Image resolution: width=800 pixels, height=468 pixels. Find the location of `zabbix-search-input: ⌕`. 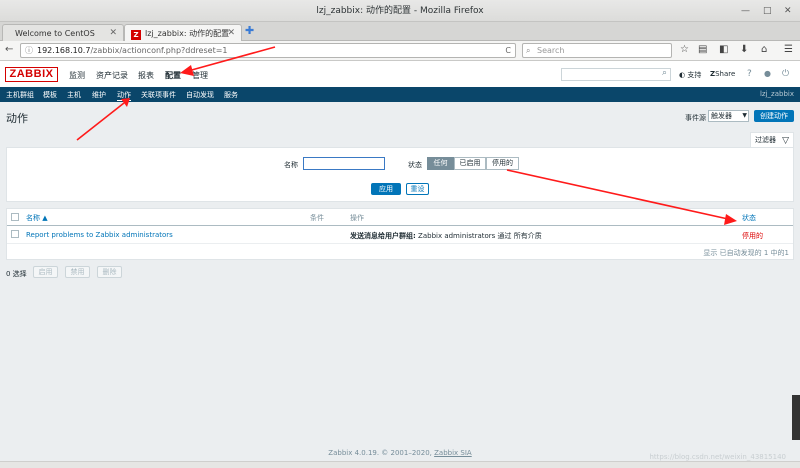

zabbix-search-input: ⌕ is located at coordinates (616, 74).